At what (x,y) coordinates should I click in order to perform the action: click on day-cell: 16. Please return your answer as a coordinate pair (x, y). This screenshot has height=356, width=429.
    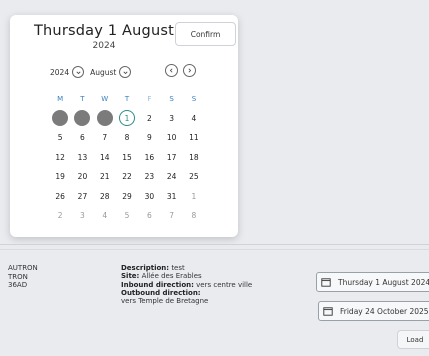
    Looking at the image, I should click on (149, 158).